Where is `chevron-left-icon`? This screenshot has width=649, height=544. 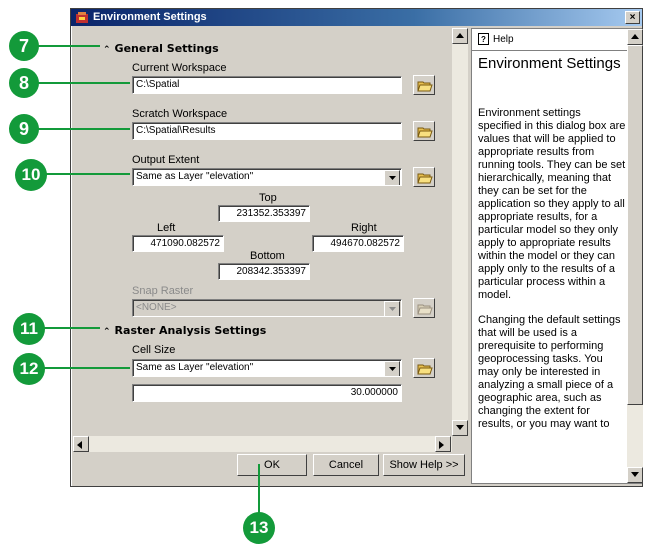
chevron-left-icon is located at coordinates (79, 445).